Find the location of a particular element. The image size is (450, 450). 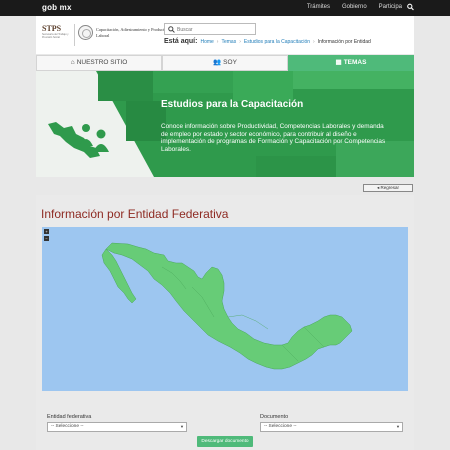

banner-title: Estudios para la Capacitación is located at coordinates (232, 104).